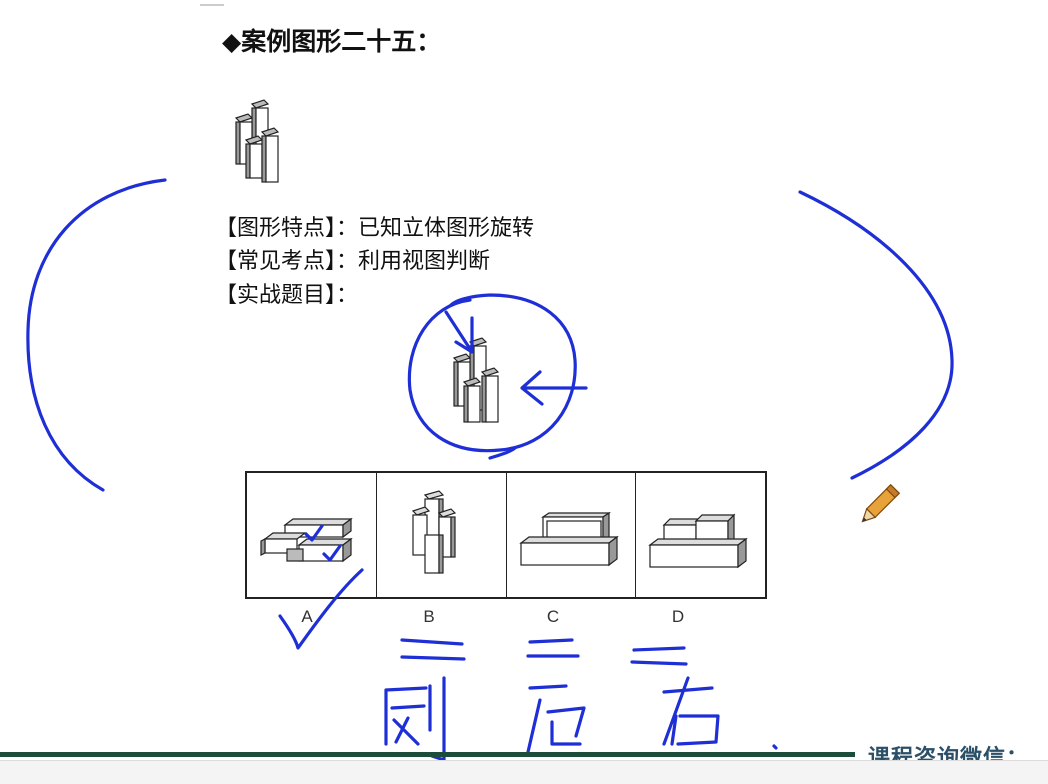  I want to click on right-bracket-stroke, so click(876, 335).